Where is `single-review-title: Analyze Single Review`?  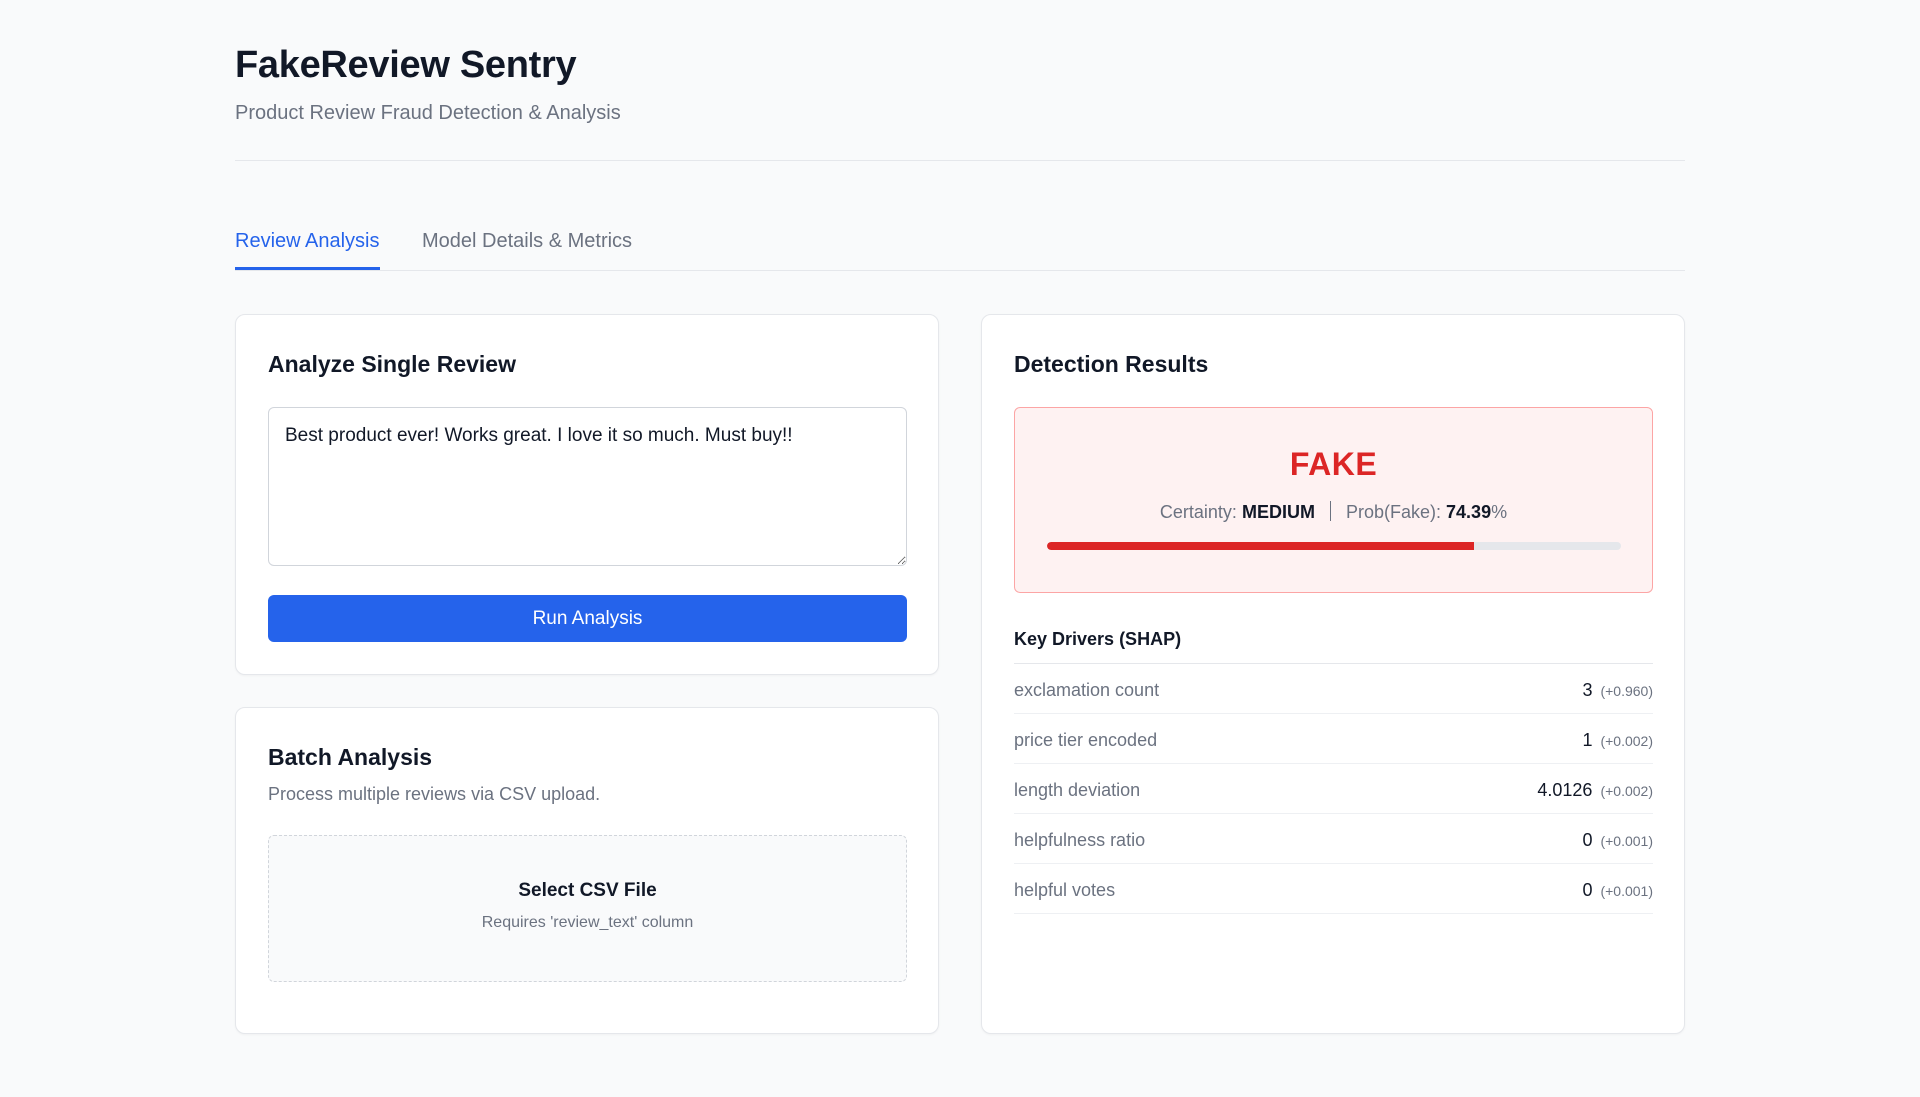 single-review-title: Analyze Single Review is located at coordinates (392, 364).